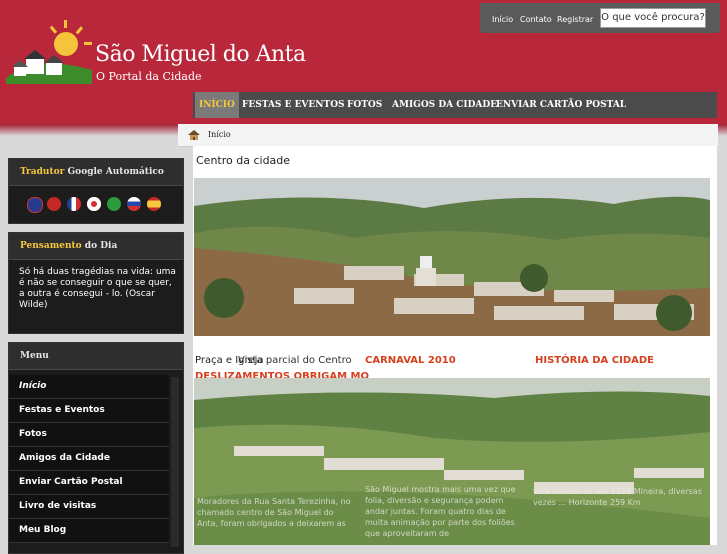 This screenshot has height=554, width=727. I want to click on top-link-inicio: Início, so click(502, 19).